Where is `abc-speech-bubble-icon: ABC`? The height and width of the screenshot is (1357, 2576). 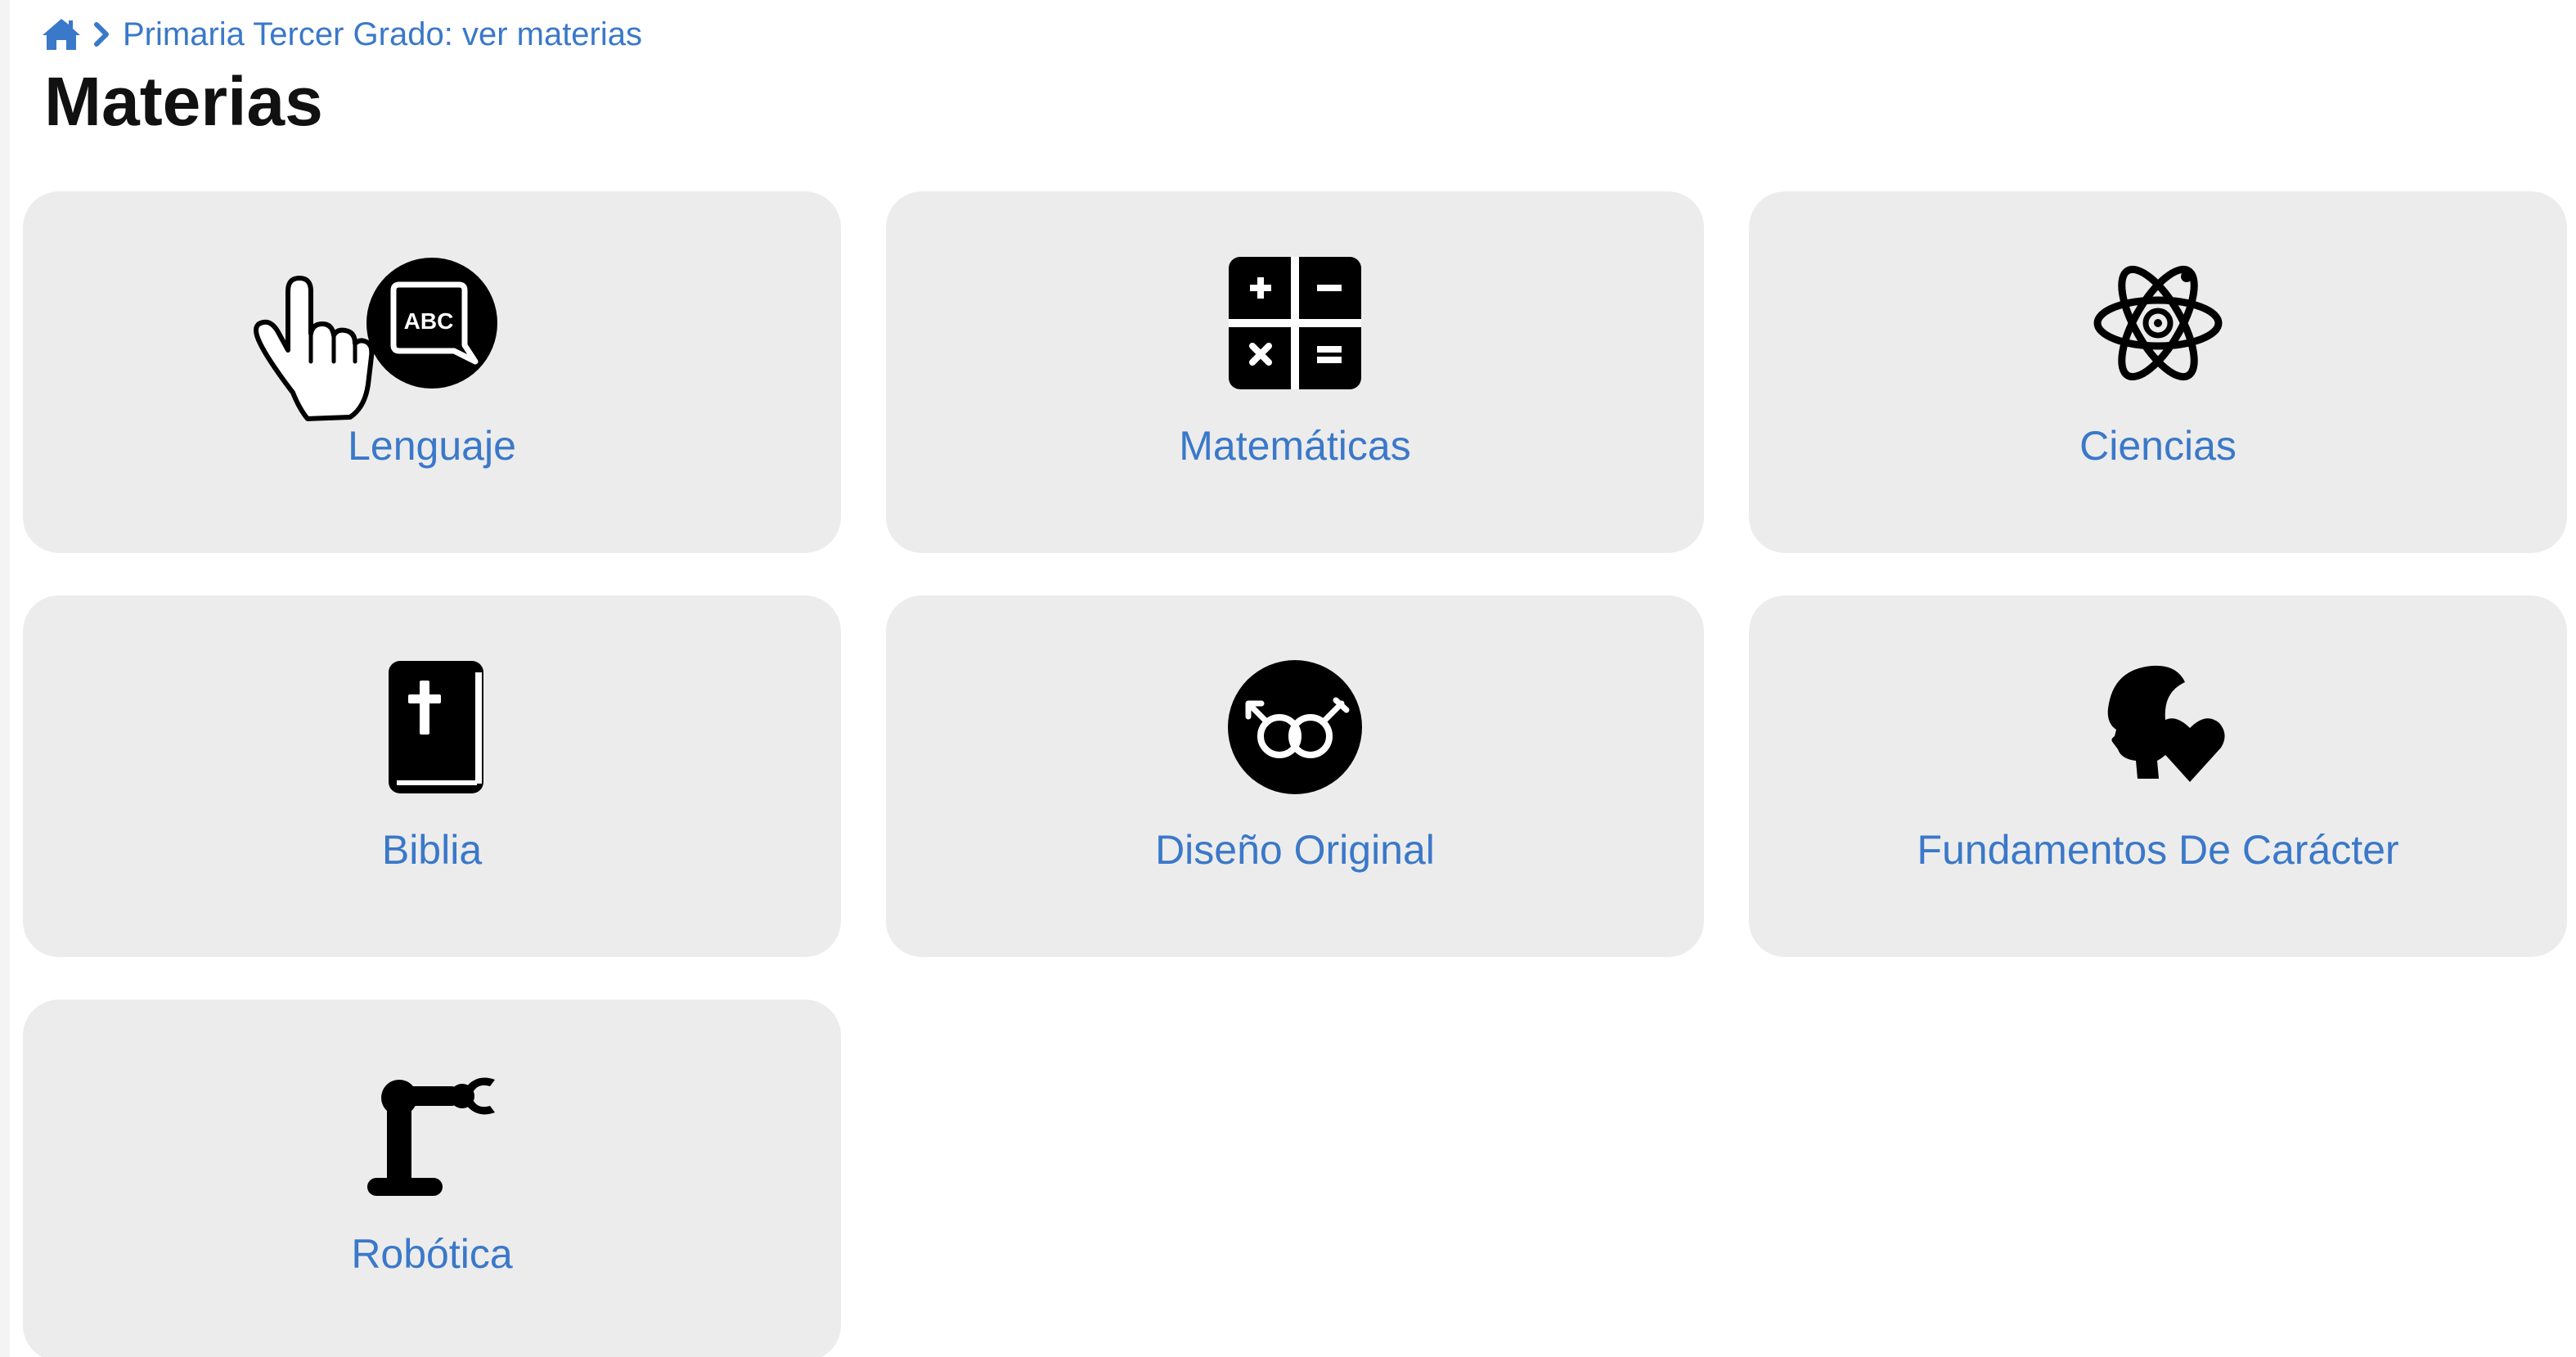
abc-speech-bubble-icon: ABC is located at coordinates (432, 323).